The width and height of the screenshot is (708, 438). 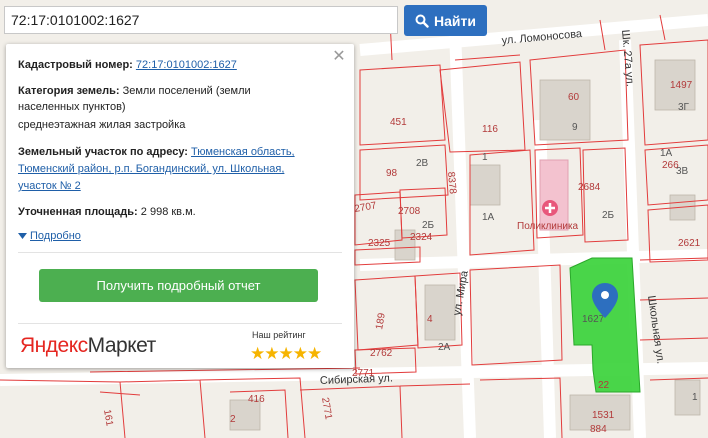 What do you see at coordinates (604, 385) in the screenshot?
I see `parcel-label: 22` at bounding box center [604, 385].